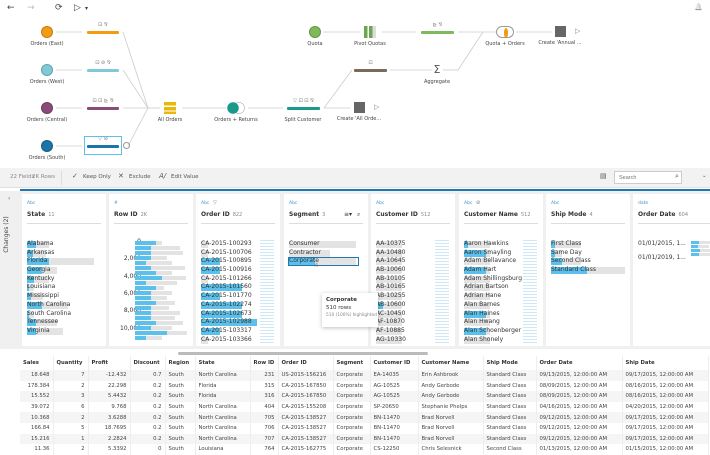 The height and width of the screenshot is (455, 710). Describe the element at coordinates (413, 217) in the screenshot. I see `card-header: Customer ID 512` at that location.